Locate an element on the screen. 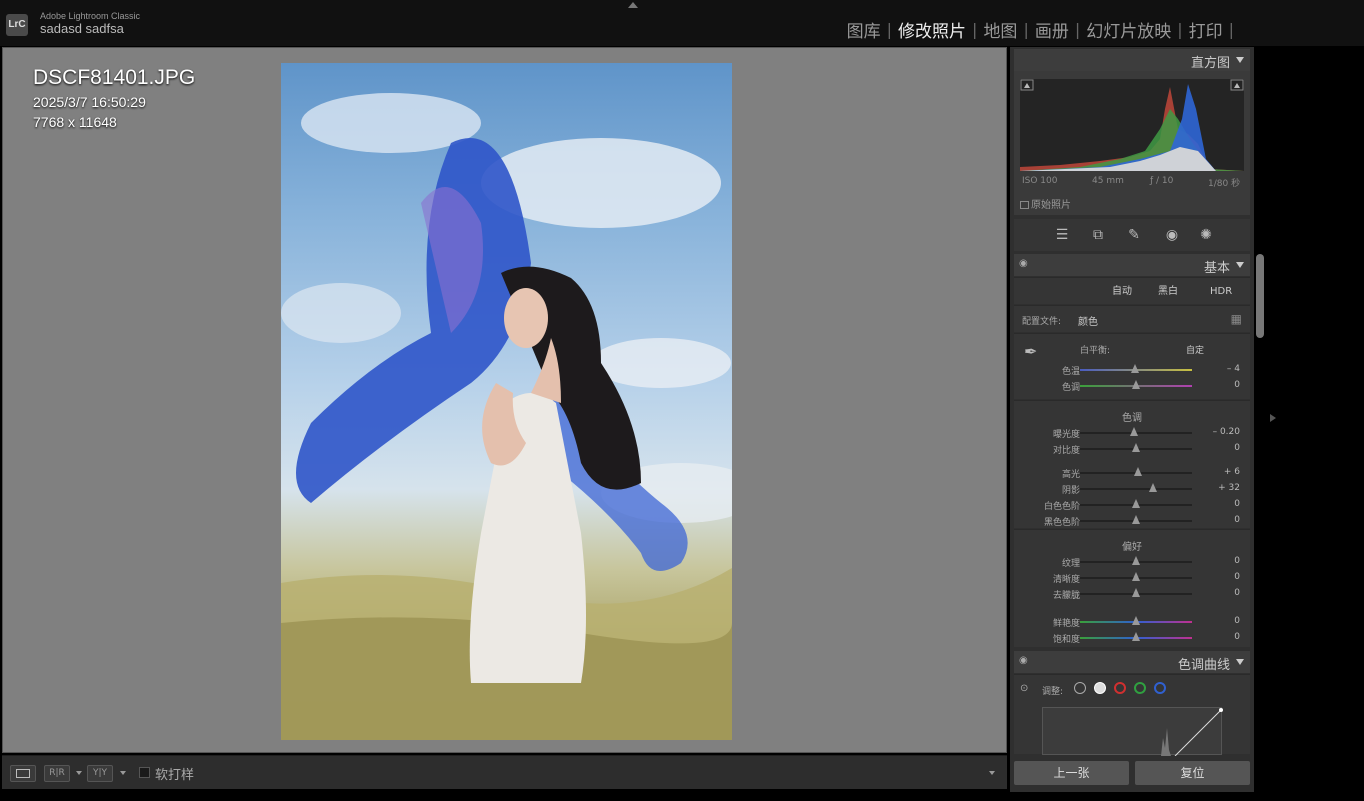  module-develop: 修改照片 is located at coordinates (932, 29).